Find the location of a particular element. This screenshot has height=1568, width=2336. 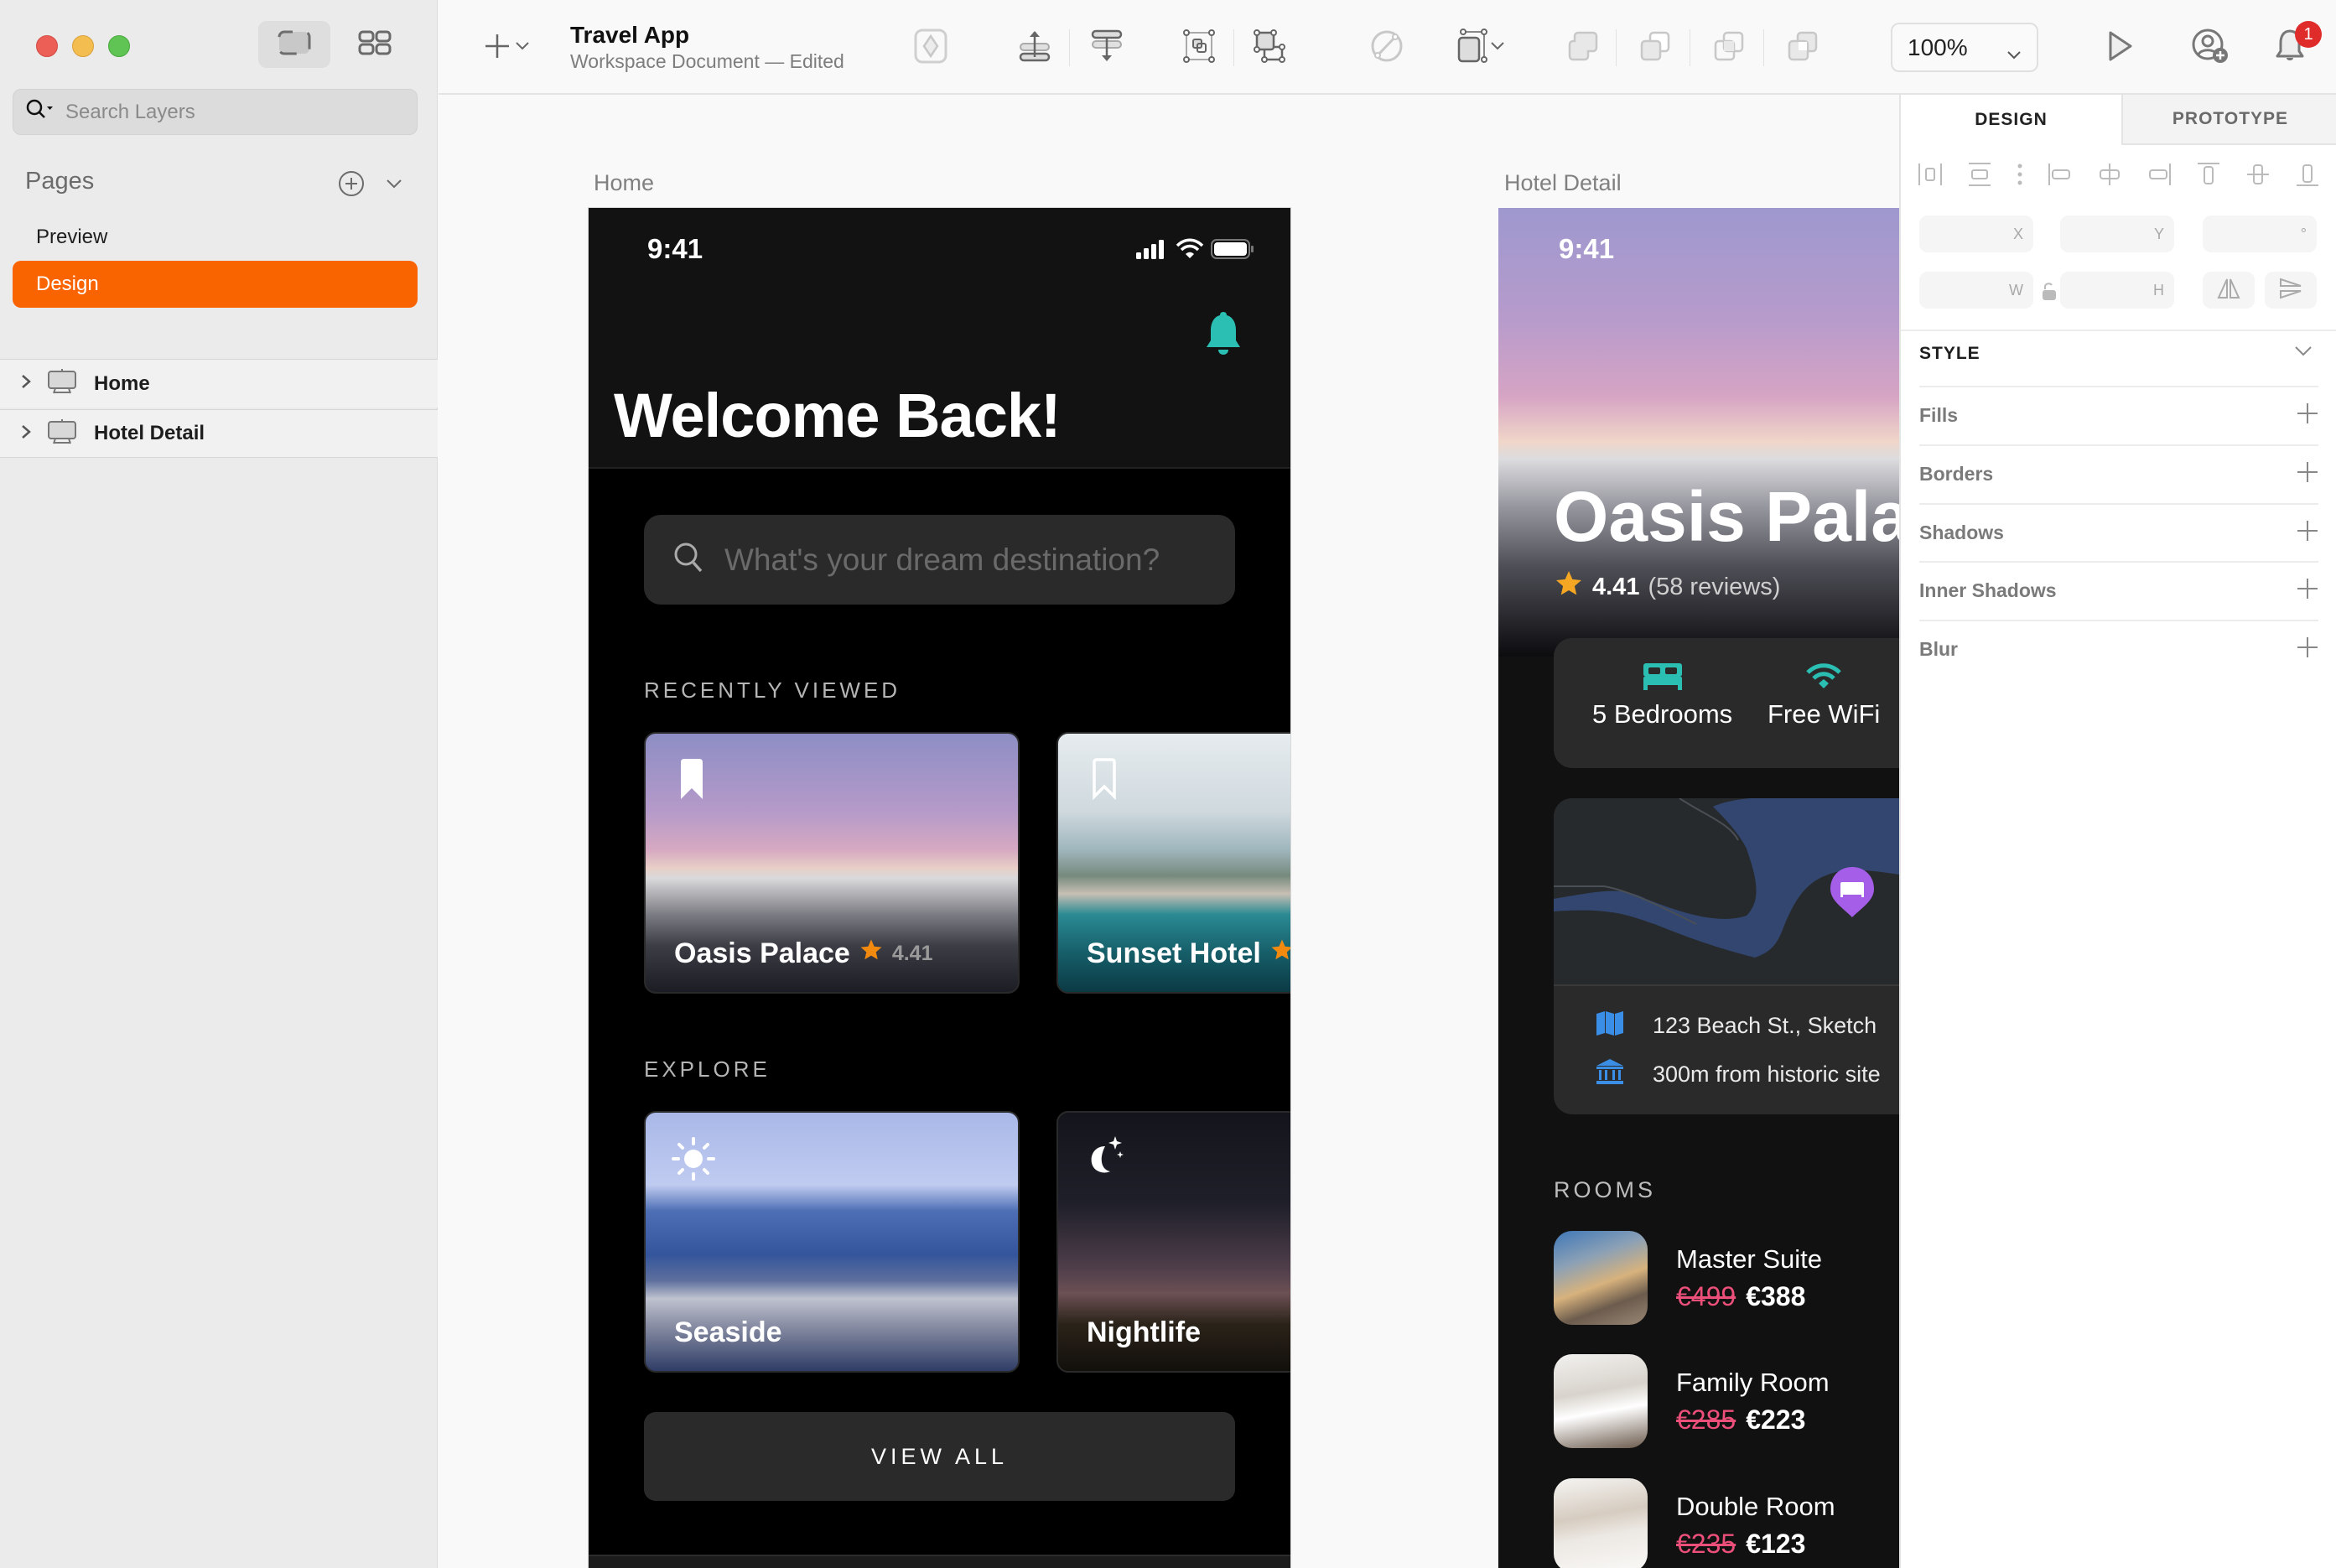

pages-heading: Pages is located at coordinates (60, 181).